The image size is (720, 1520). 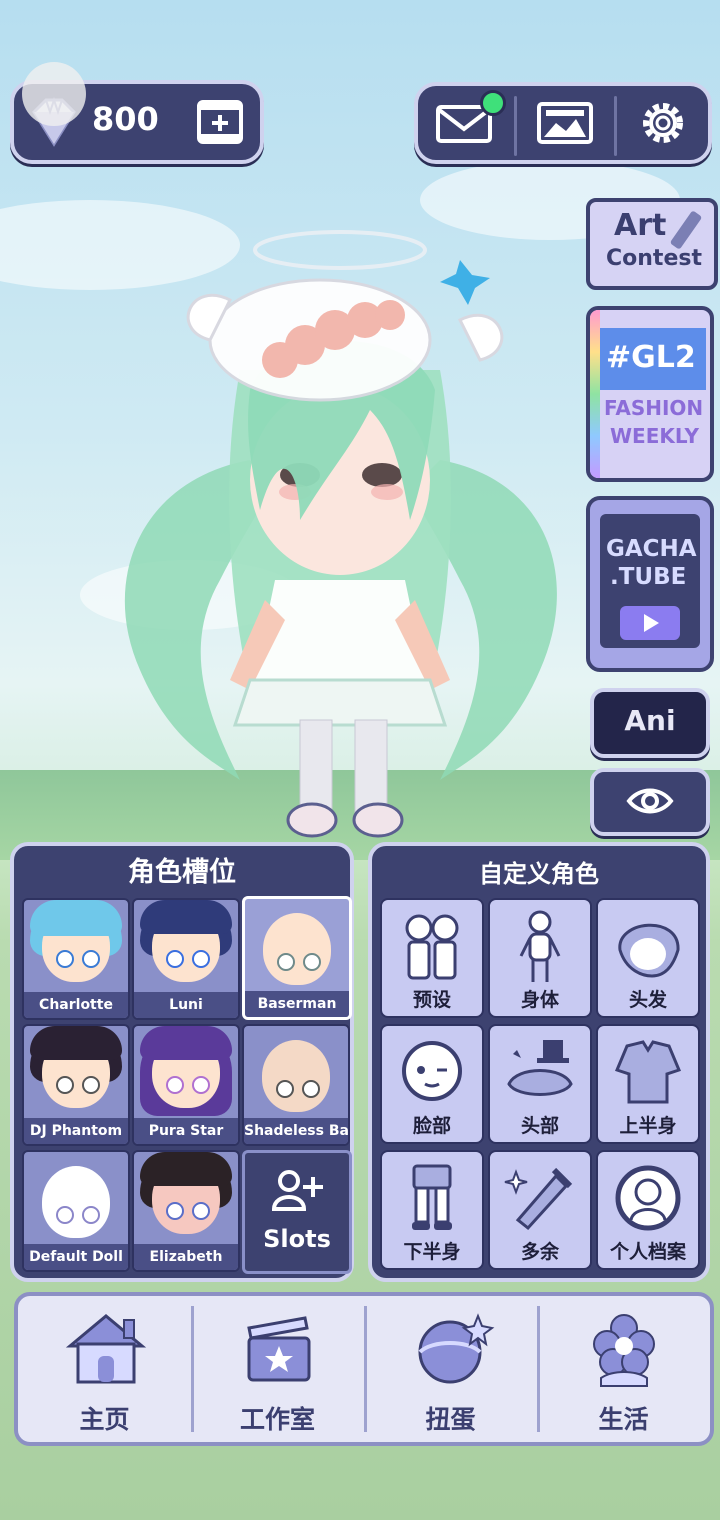 I want to click on slot-name: DJ Phantom, so click(x=76, y=1131).